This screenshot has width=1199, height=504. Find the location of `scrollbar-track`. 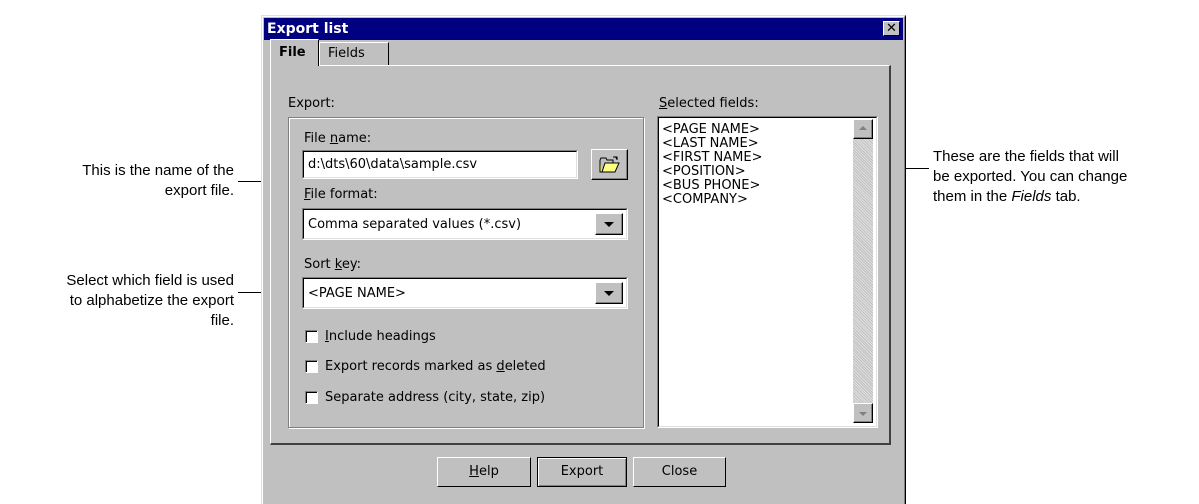

scrollbar-track is located at coordinates (863, 271).